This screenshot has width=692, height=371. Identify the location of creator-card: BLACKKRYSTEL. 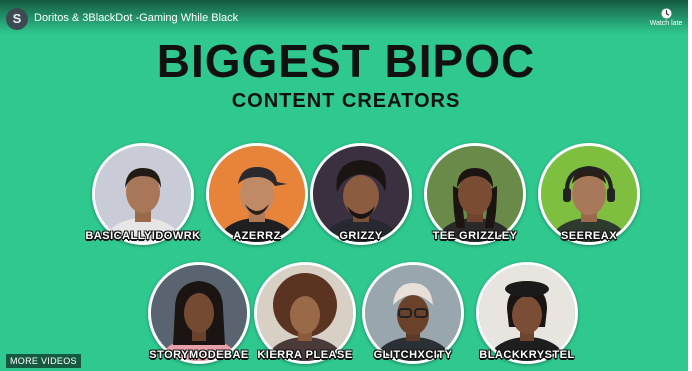
(528, 316).